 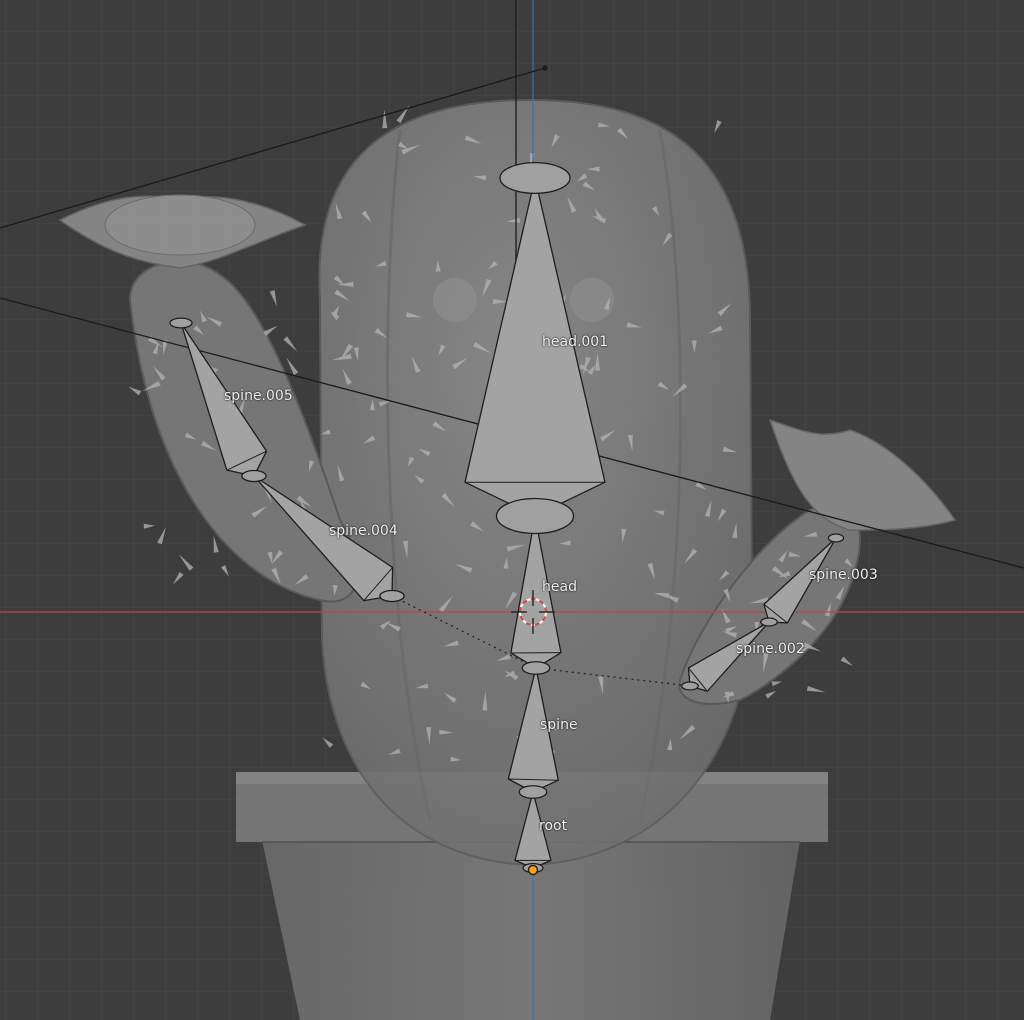 I want to click on bone-head-joint-spine, so click(x=533, y=792).